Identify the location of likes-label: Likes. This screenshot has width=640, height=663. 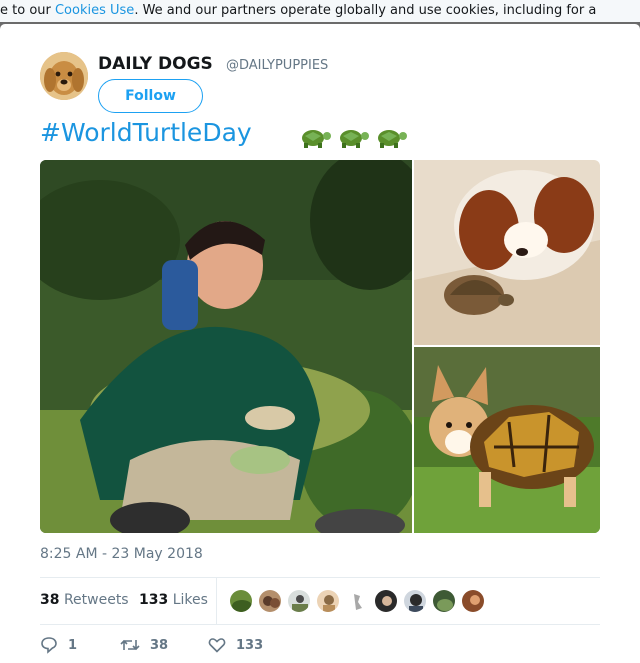
(190, 600).